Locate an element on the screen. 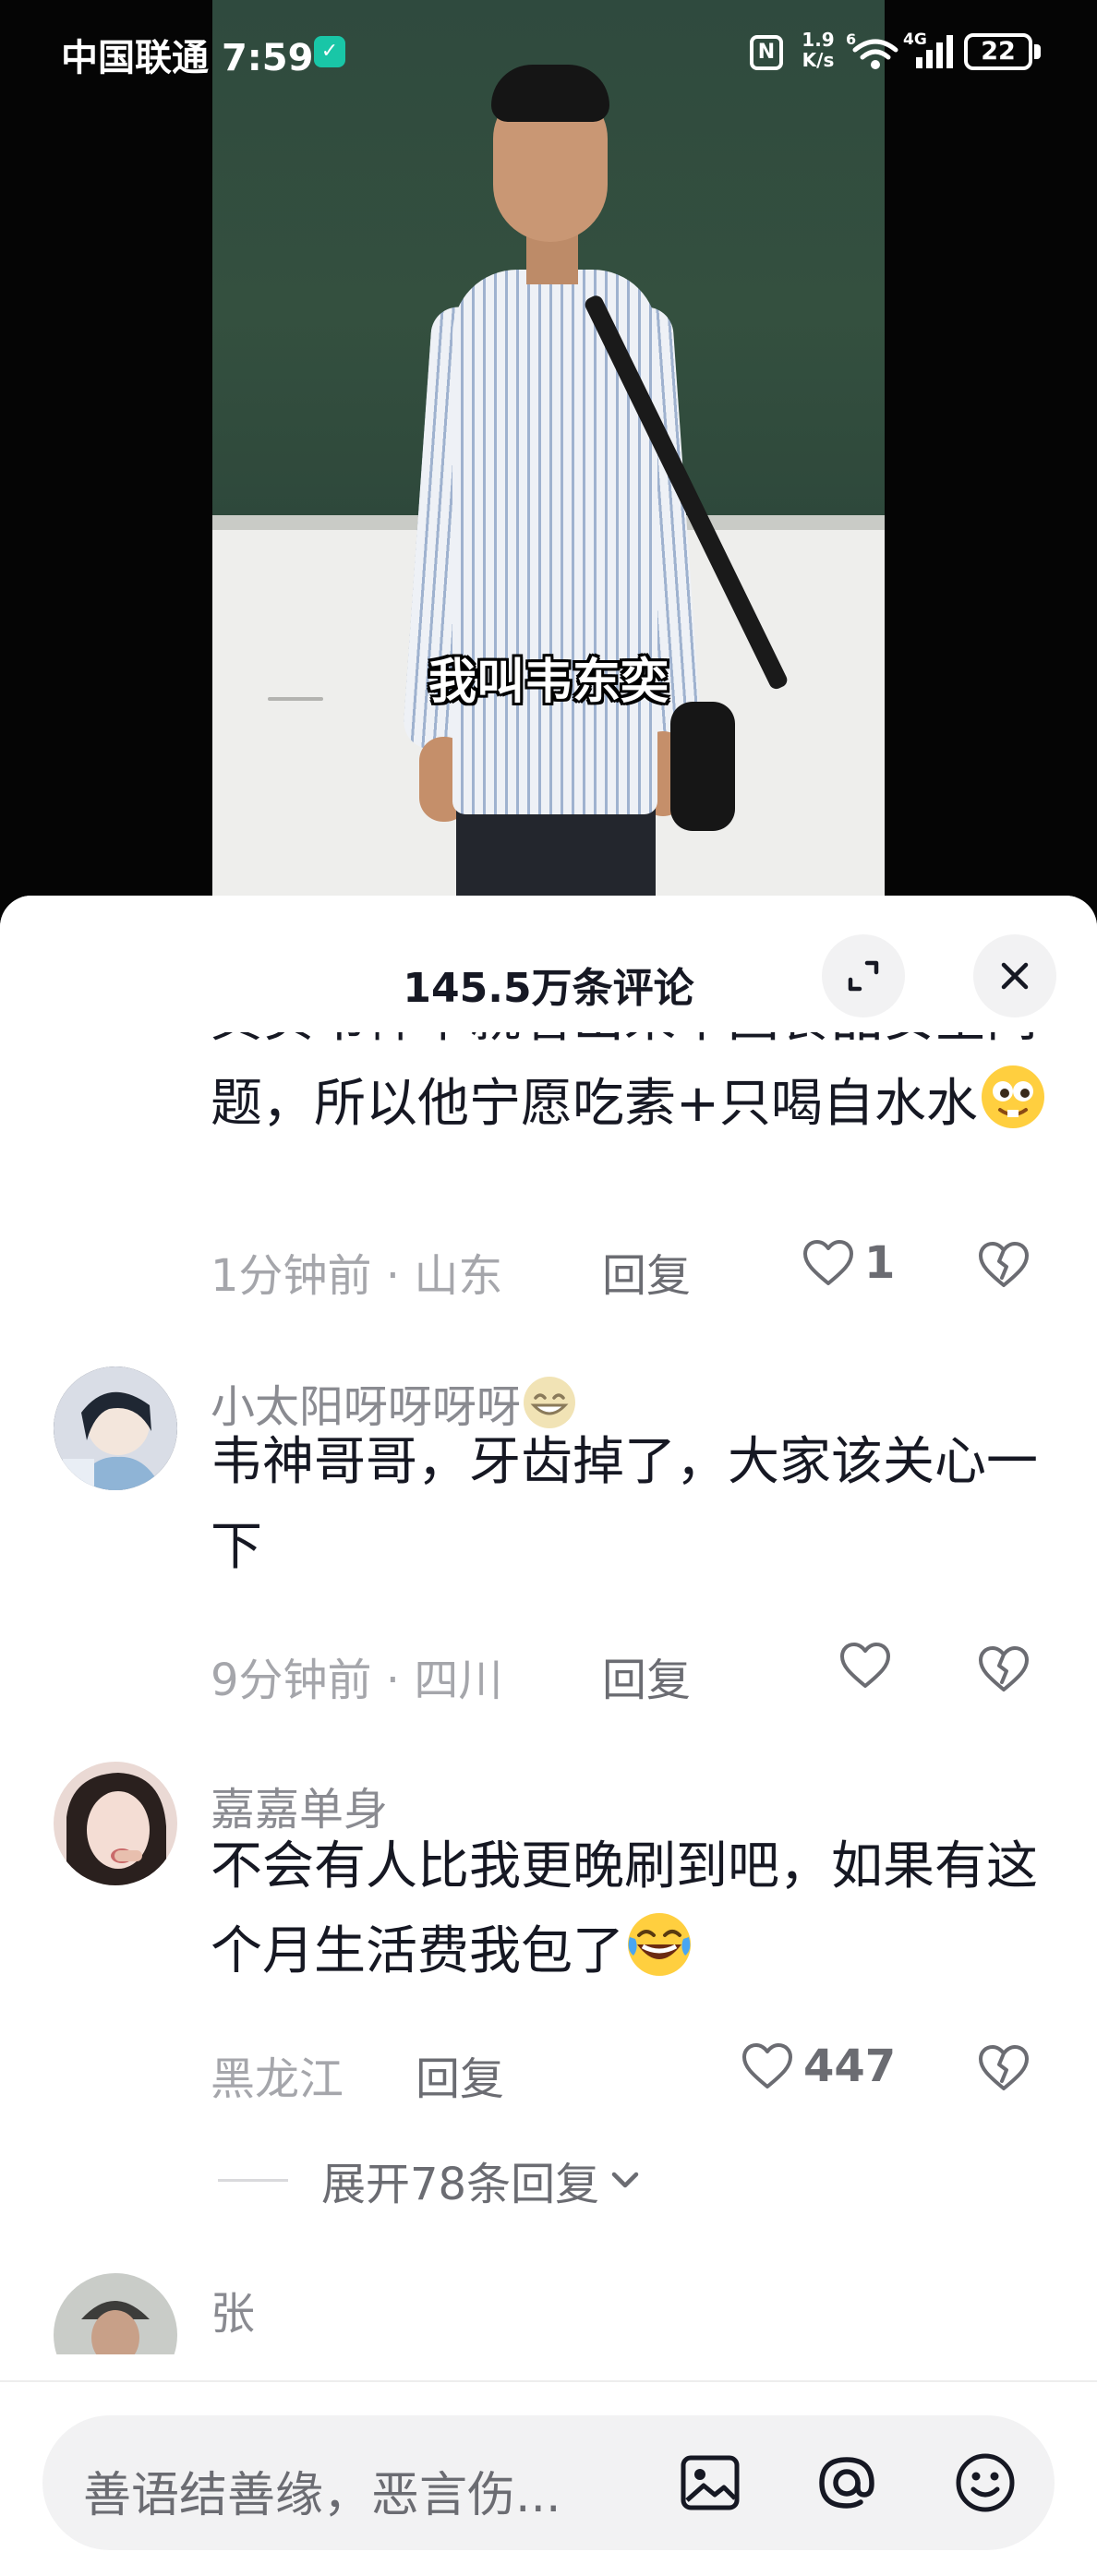 This screenshot has height=2576, width=1097. status-time: 7:59 is located at coordinates (267, 58).